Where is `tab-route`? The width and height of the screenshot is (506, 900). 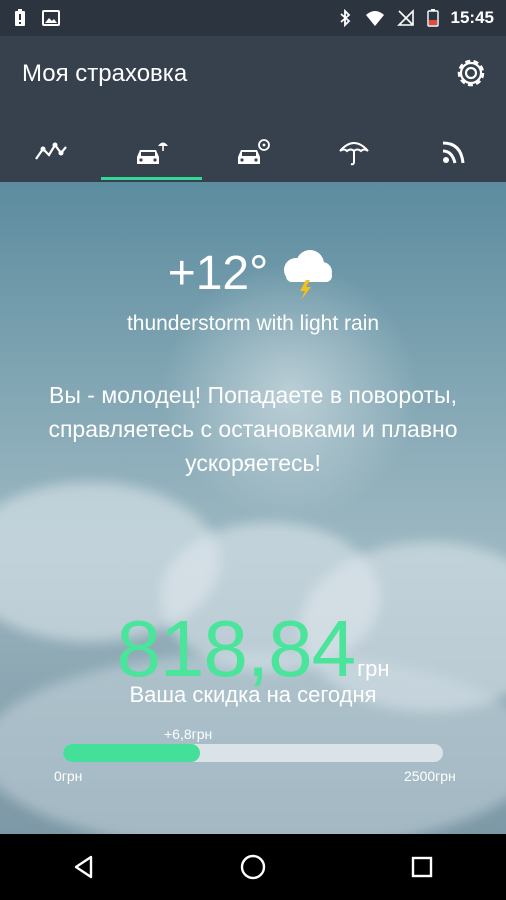
tab-route is located at coordinates (50, 152).